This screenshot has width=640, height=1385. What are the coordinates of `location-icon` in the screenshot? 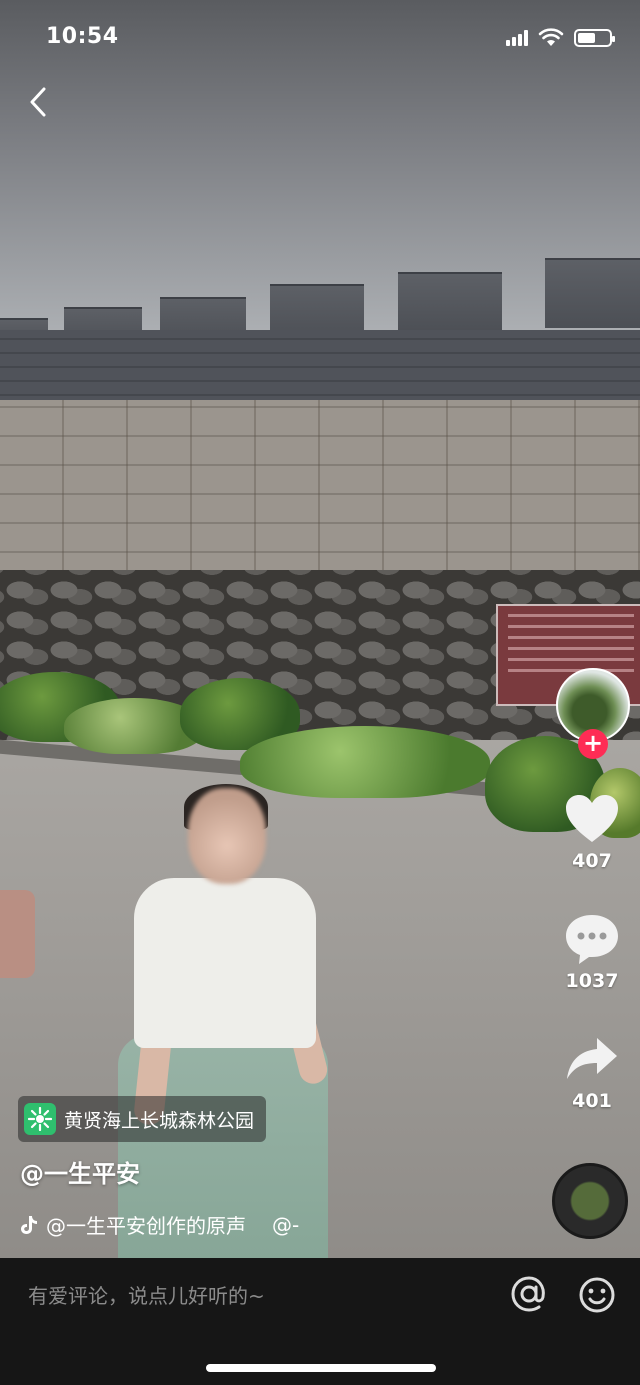 It's located at (40, 1119).